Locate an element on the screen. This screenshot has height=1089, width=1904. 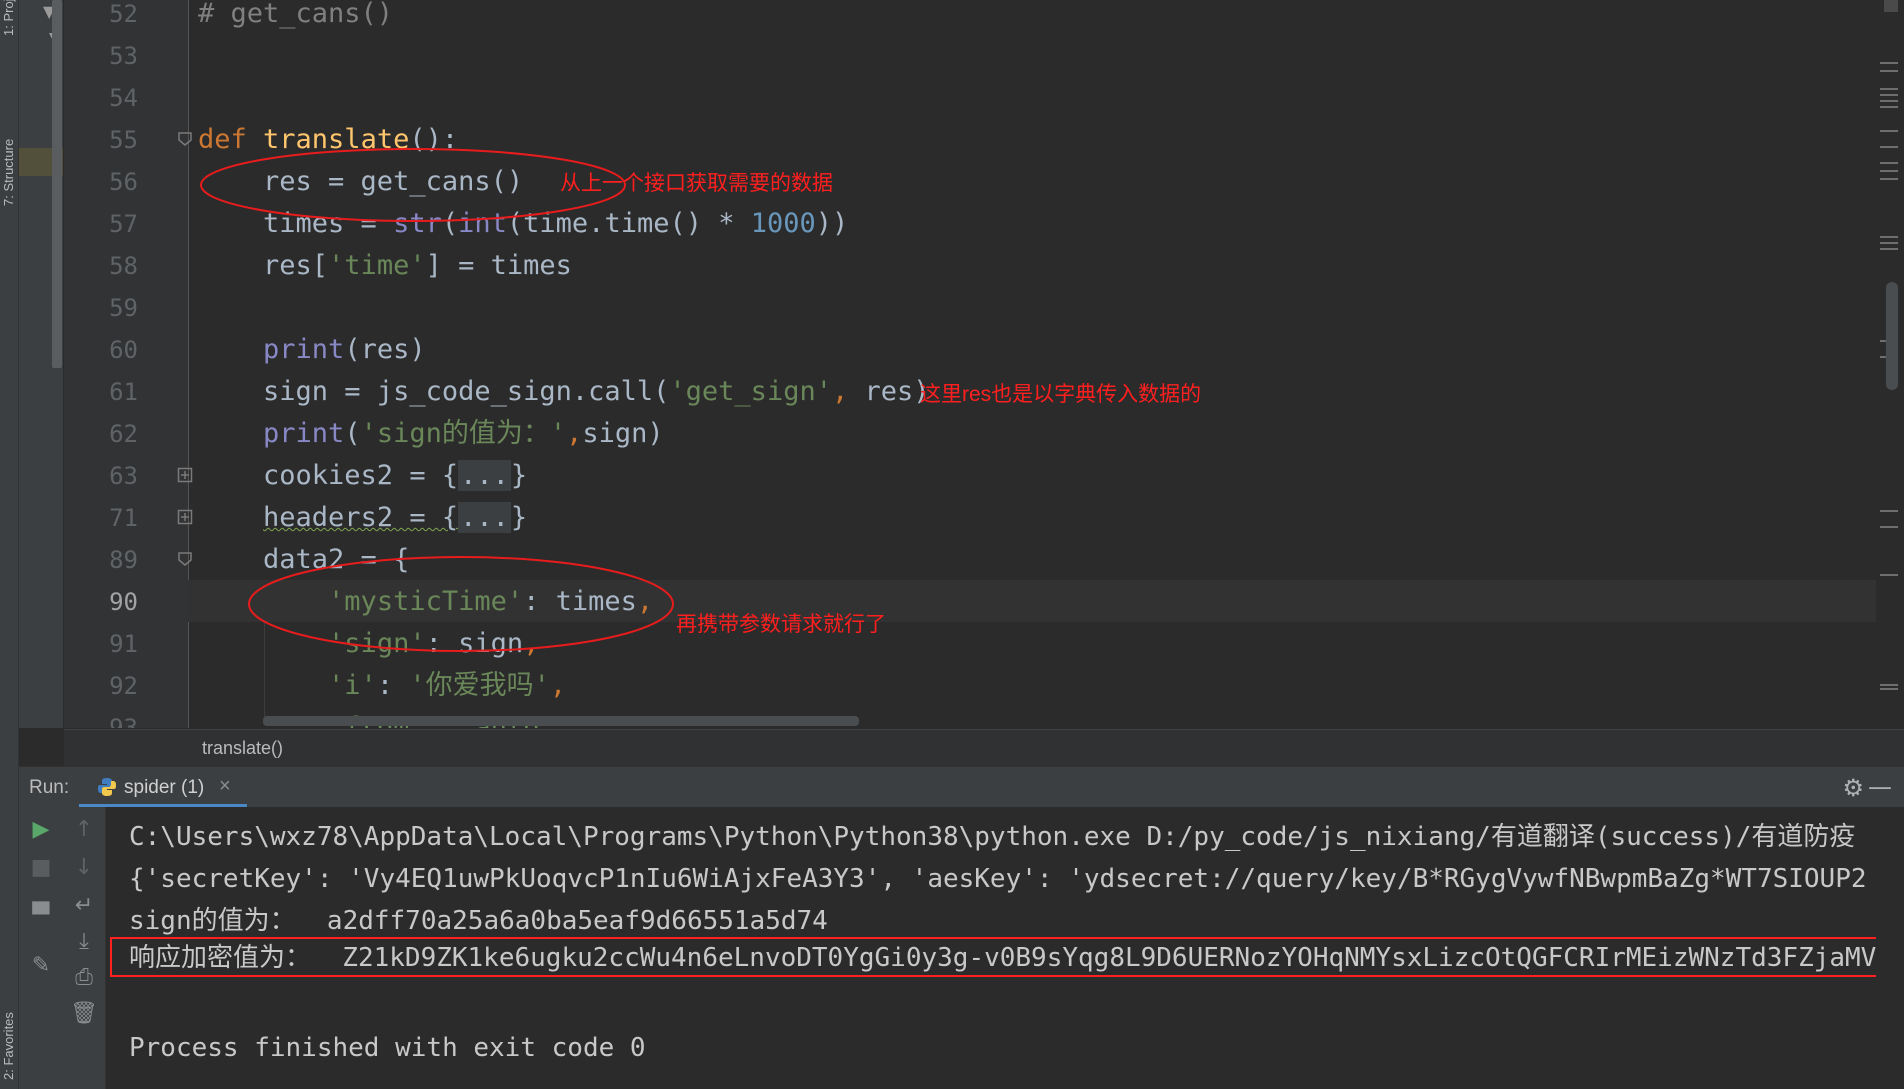
line-number: 89 is located at coordinates (123, 560).